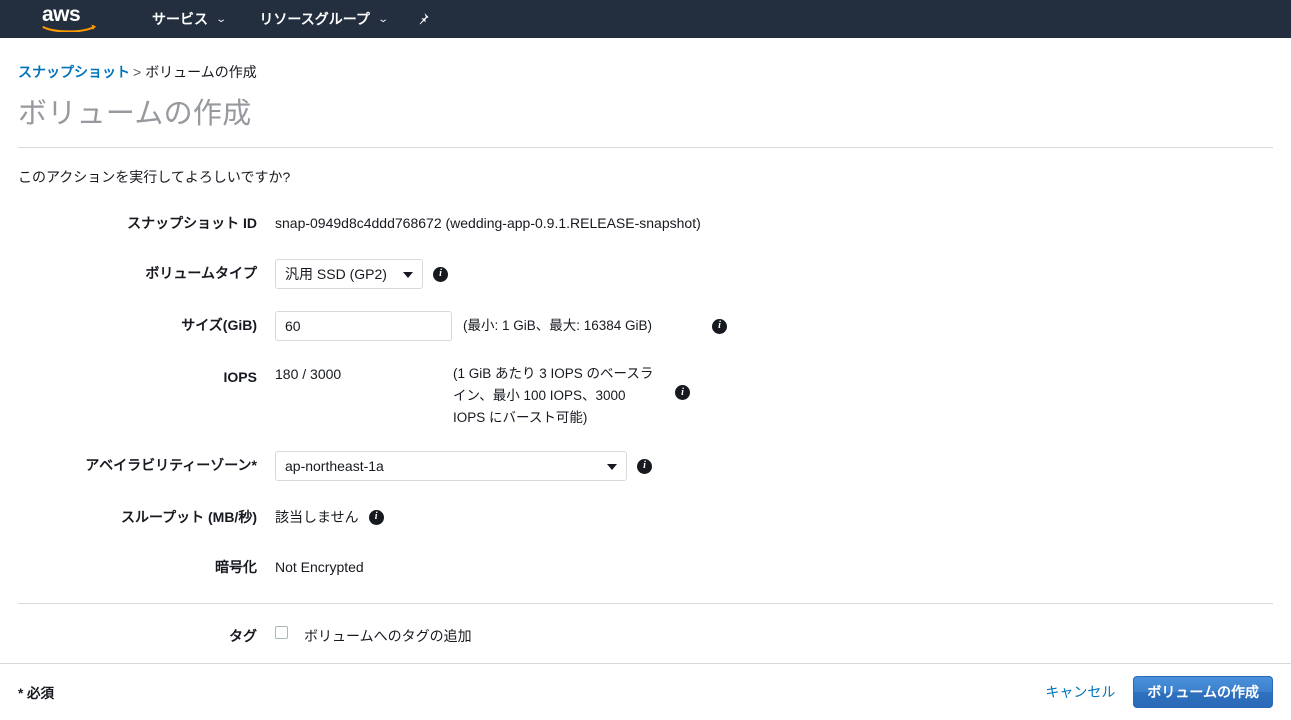 This screenshot has width=1291, height=720. Describe the element at coordinates (180, 19) in the screenshot. I see `nav-item-services-label: サービス` at that location.